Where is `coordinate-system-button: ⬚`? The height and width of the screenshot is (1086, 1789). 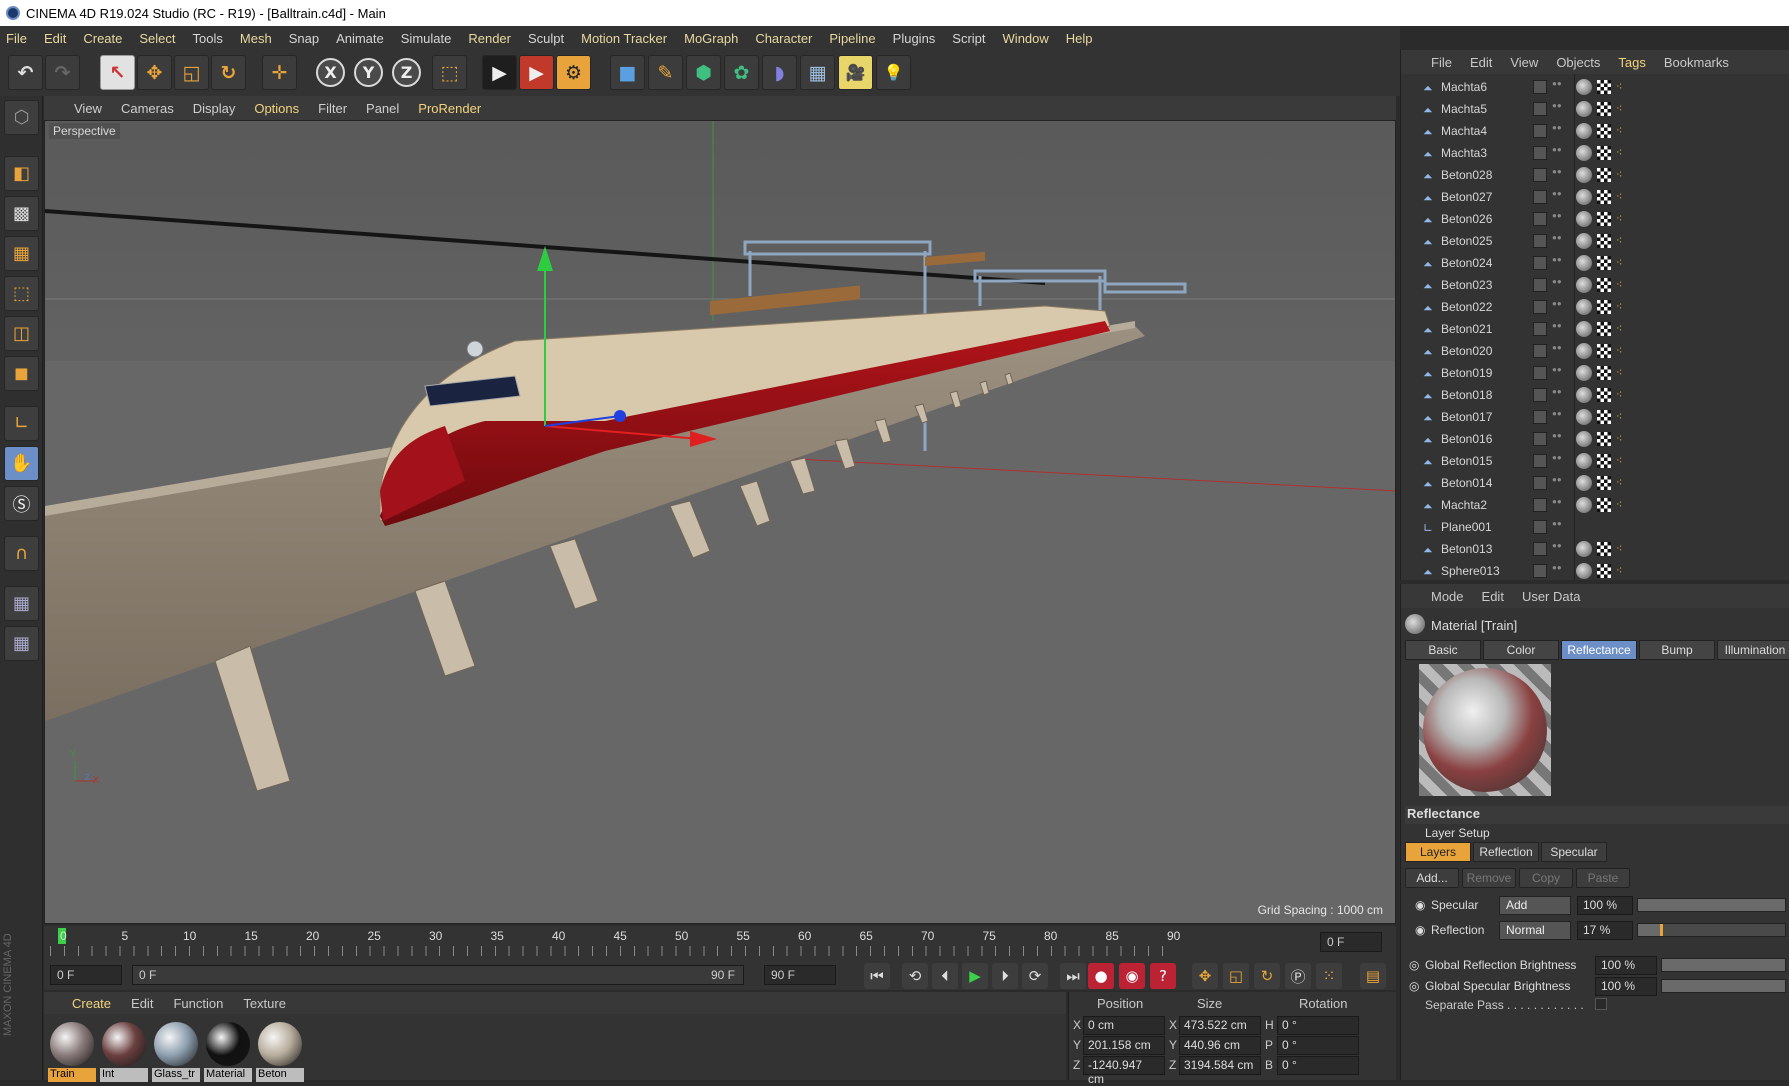 coordinate-system-button: ⬚ is located at coordinates (449, 72).